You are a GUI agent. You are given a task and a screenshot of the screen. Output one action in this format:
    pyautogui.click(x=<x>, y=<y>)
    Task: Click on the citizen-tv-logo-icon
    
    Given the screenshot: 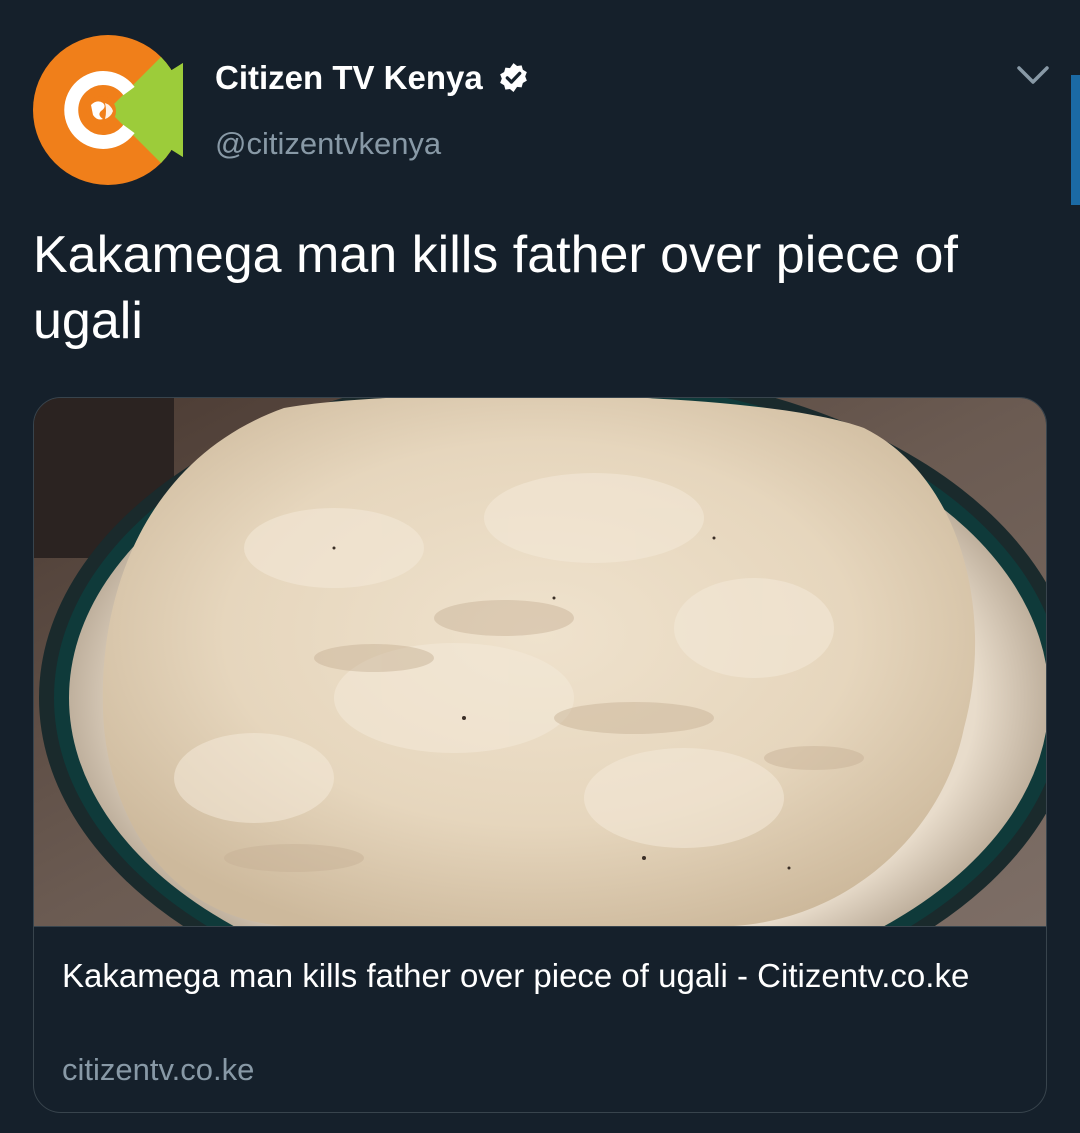 What is the action you would take?
    pyautogui.click(x=116, y=110)
    